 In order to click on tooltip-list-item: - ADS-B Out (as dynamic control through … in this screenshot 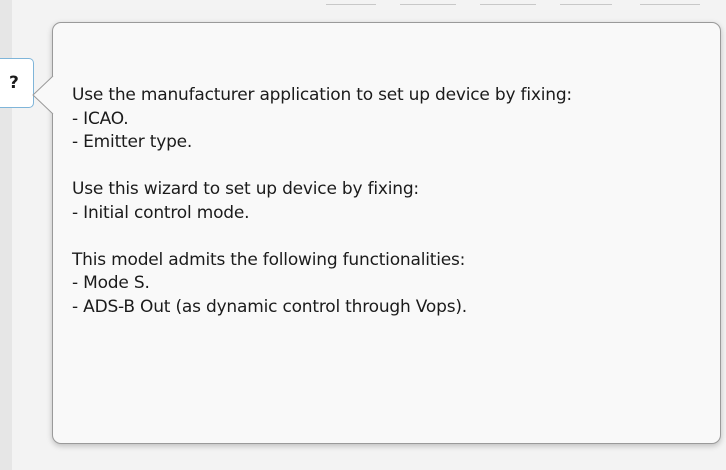, I will do `click(269, 306)`.